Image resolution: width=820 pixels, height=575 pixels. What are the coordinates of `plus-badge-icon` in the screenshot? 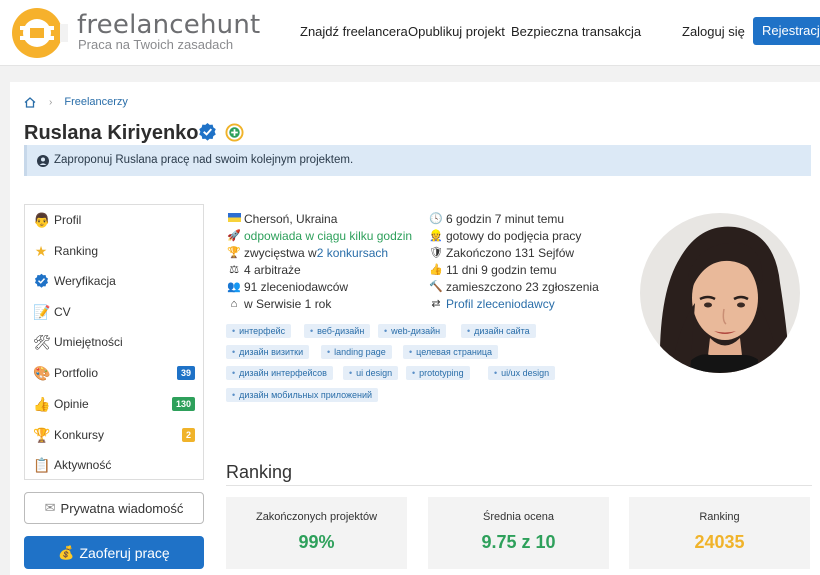 It's located at (234, 132).